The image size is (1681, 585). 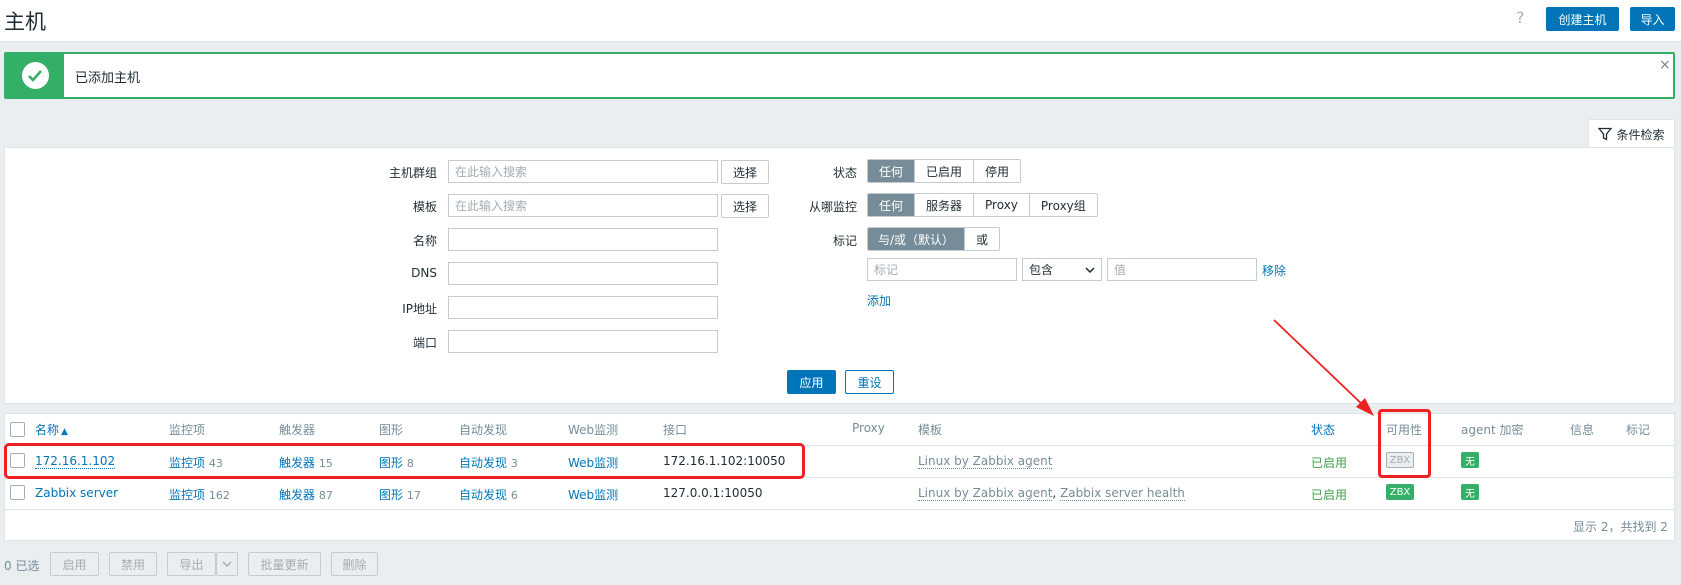 What do you see at coordinates (982, 239) in the screenshot?
I see `tags-mode-or: 或` at bounding box center [982, 239].